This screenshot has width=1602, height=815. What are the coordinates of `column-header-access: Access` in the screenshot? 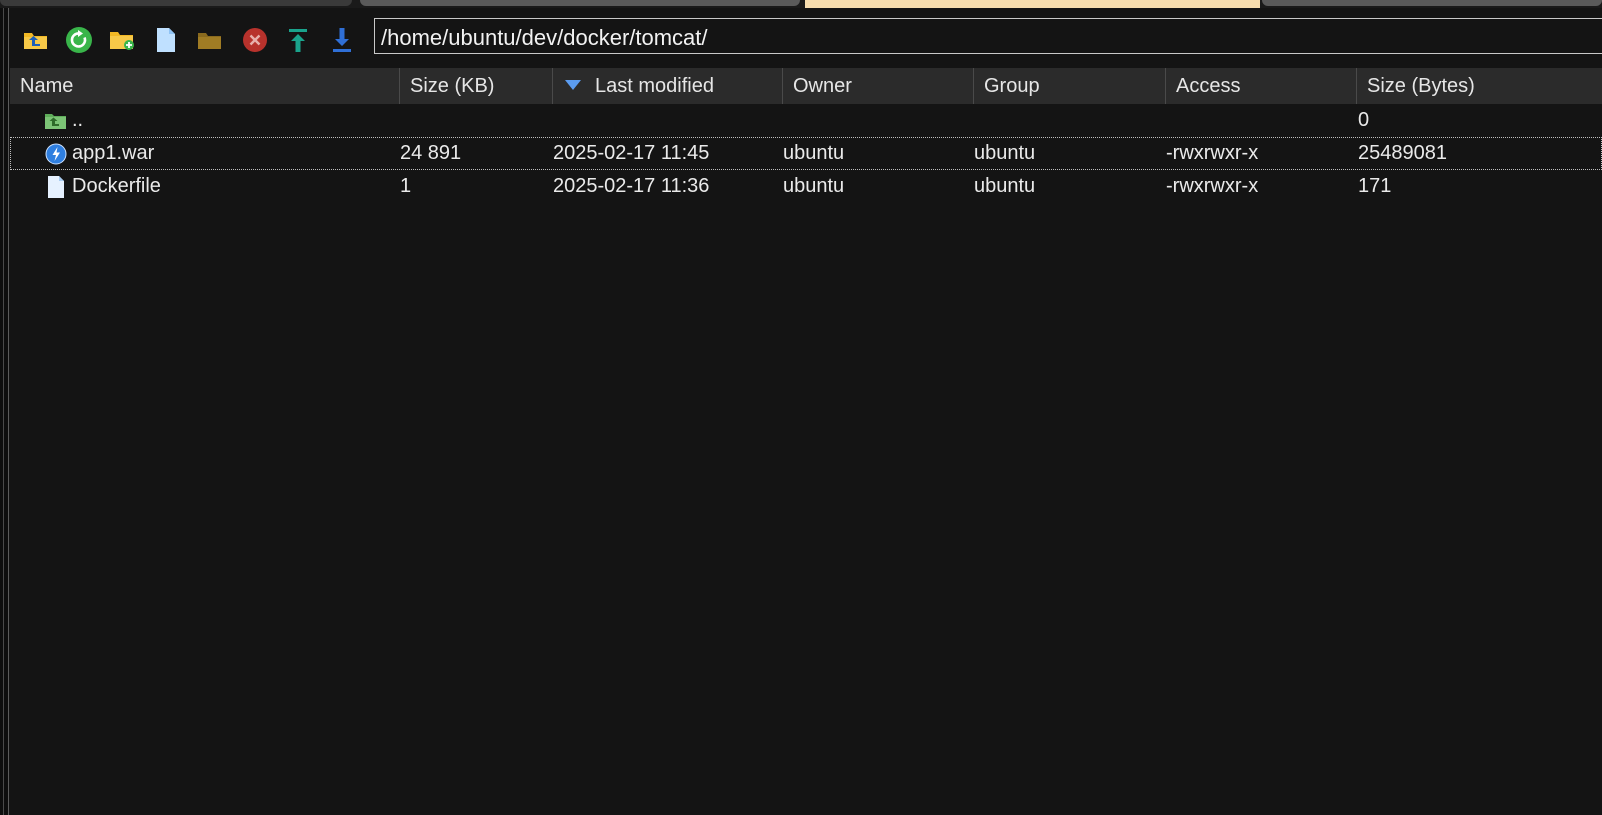 It's located at (1261, 86).